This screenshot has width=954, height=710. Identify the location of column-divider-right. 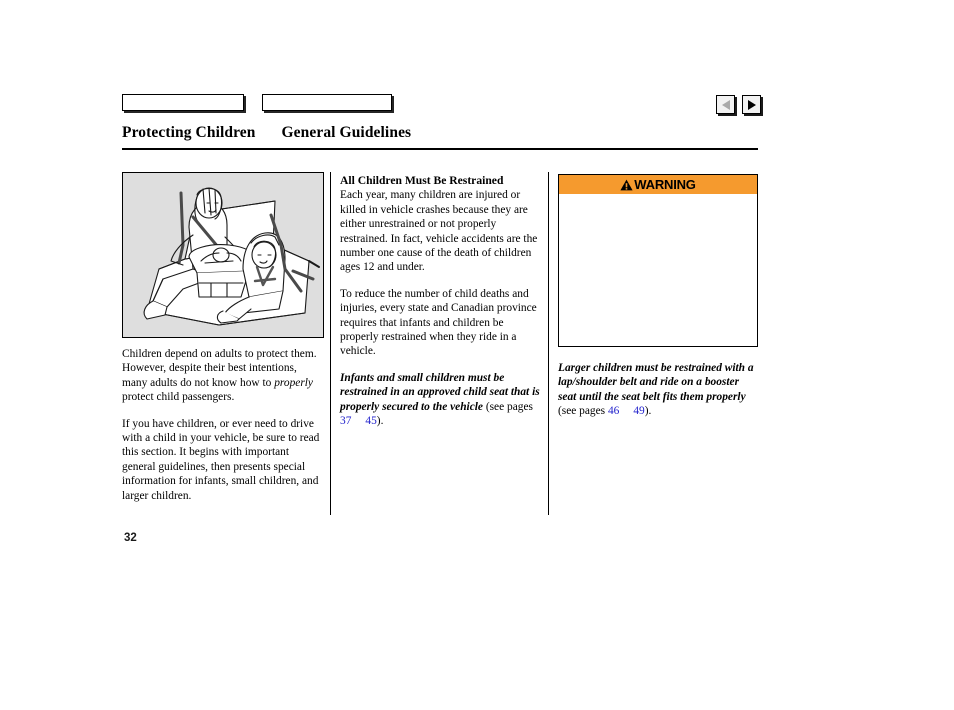
(548, 343).